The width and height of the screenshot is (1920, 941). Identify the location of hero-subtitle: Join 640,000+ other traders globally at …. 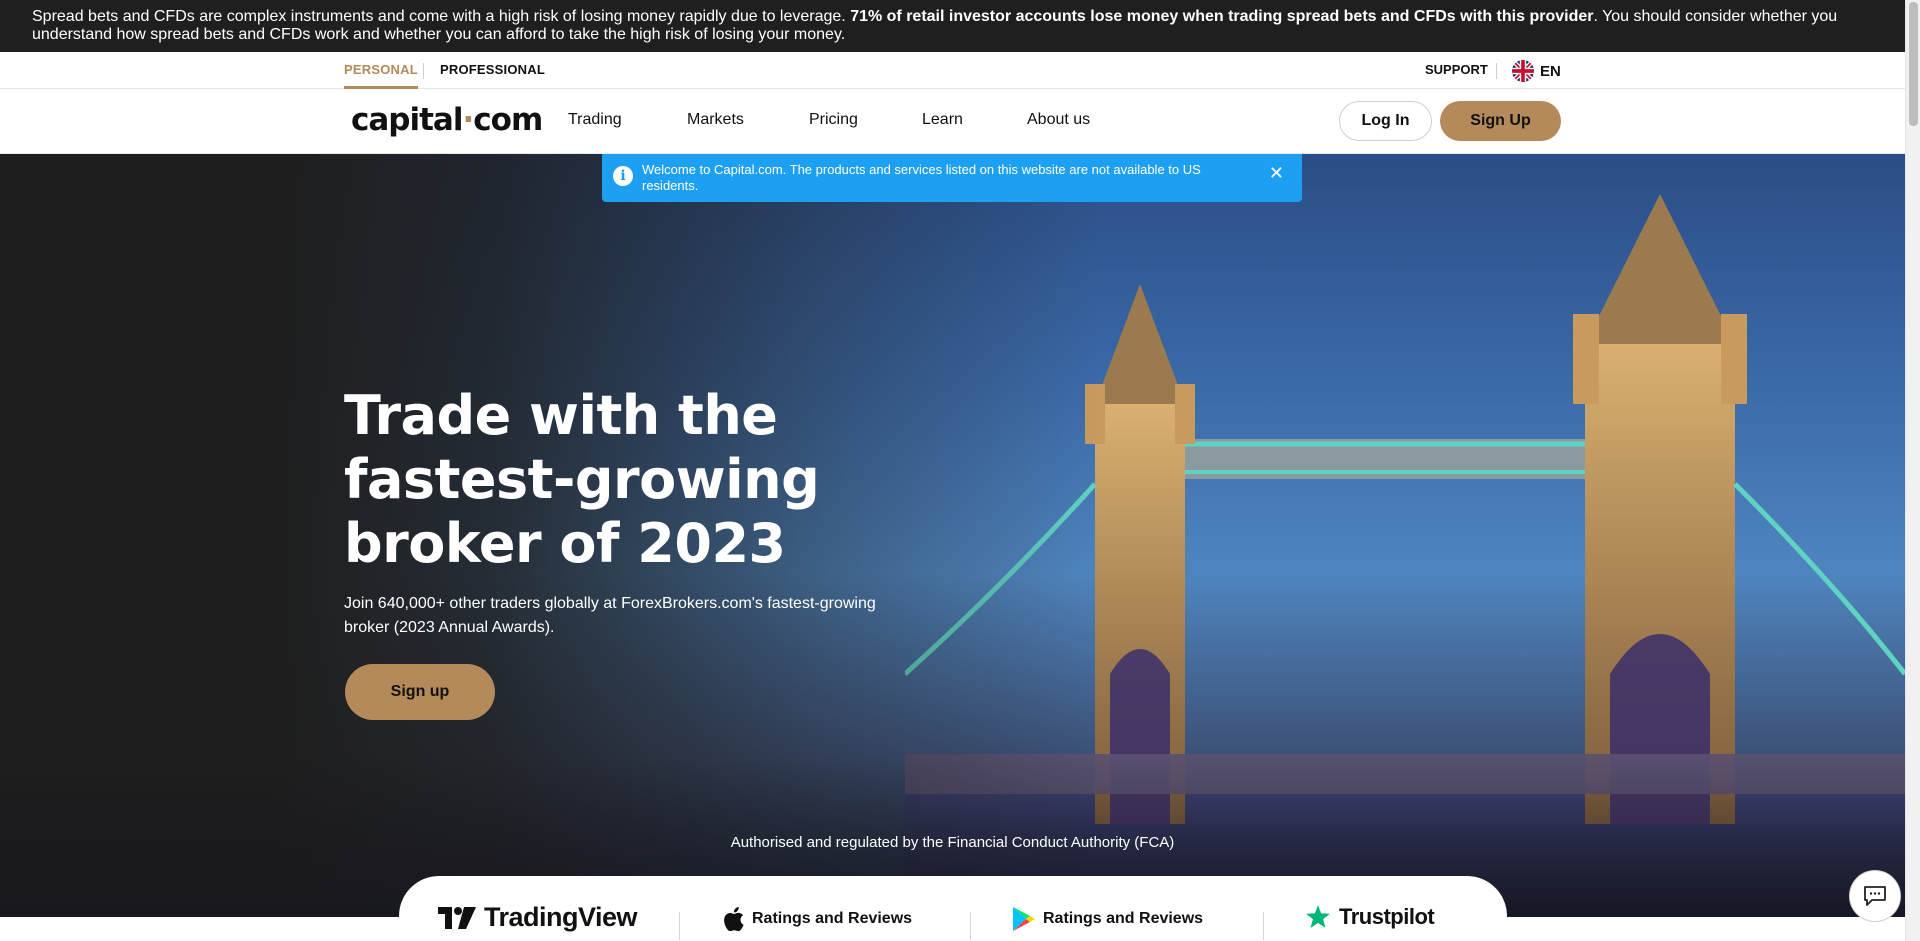
(610, 615).